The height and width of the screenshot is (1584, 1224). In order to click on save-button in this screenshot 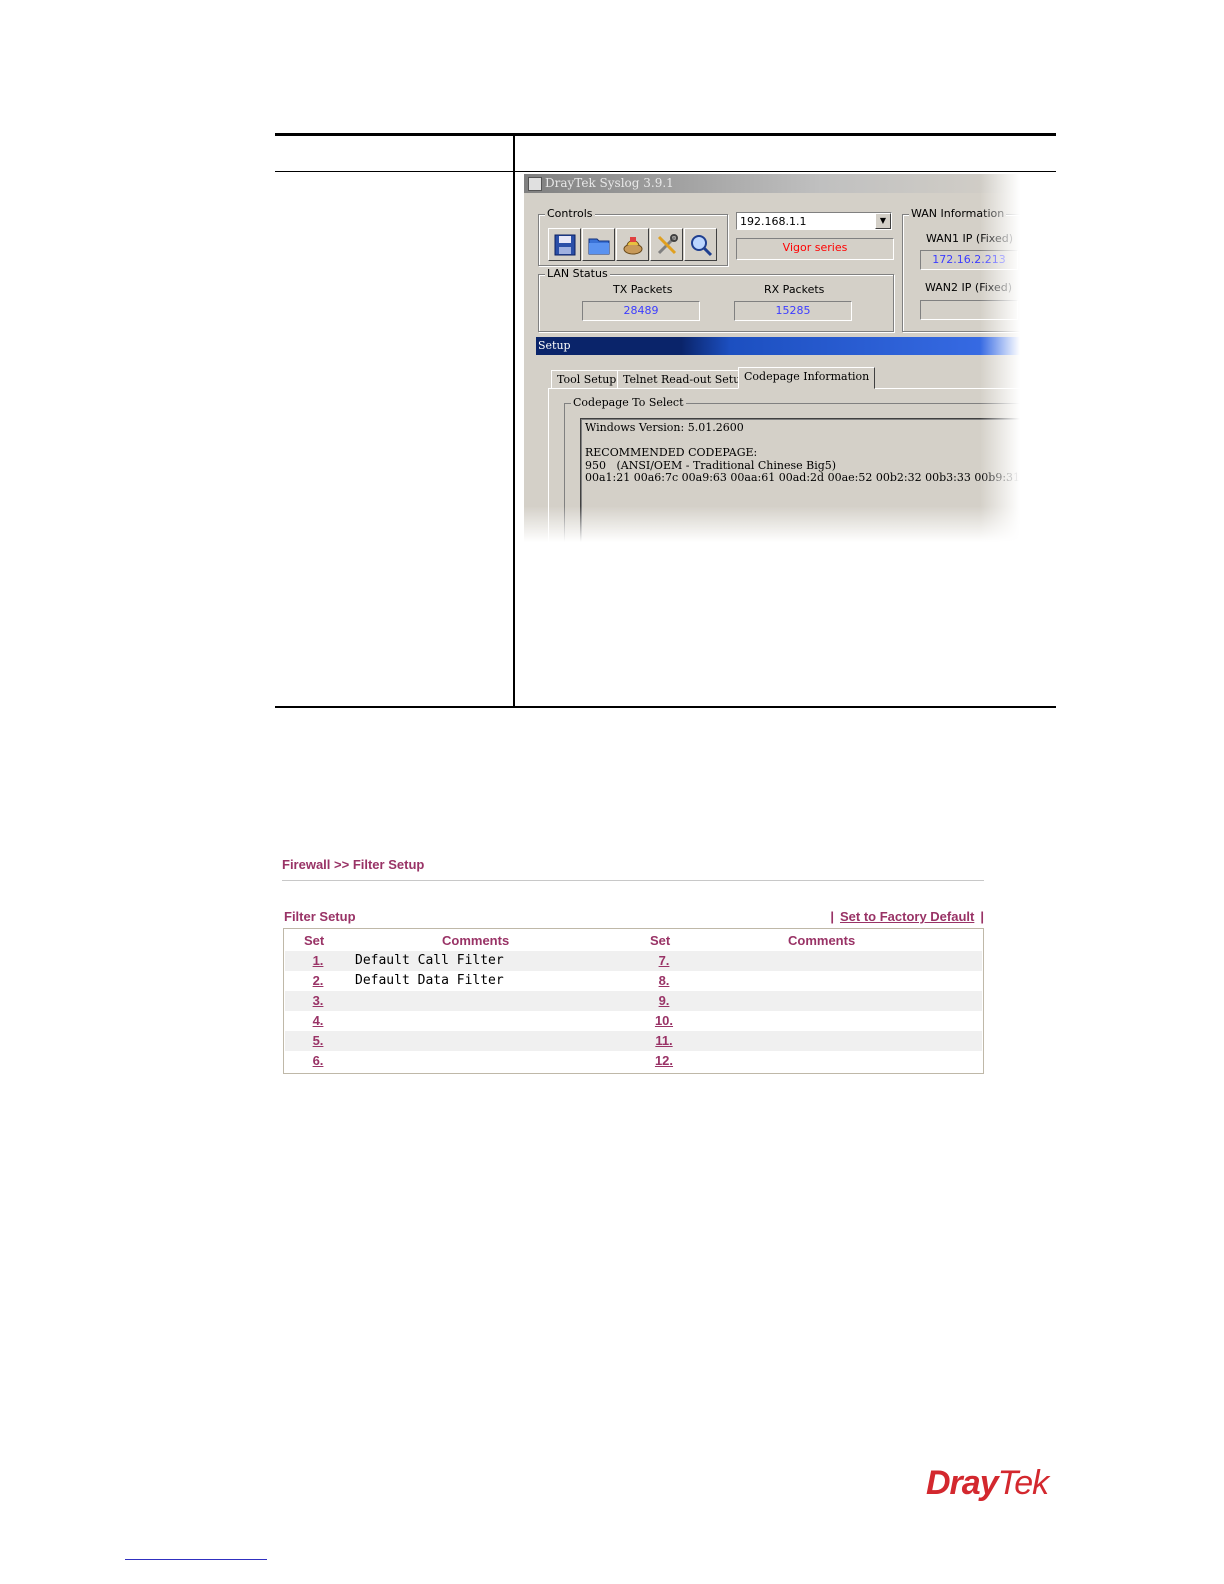, I will do `click(564, 244)`.